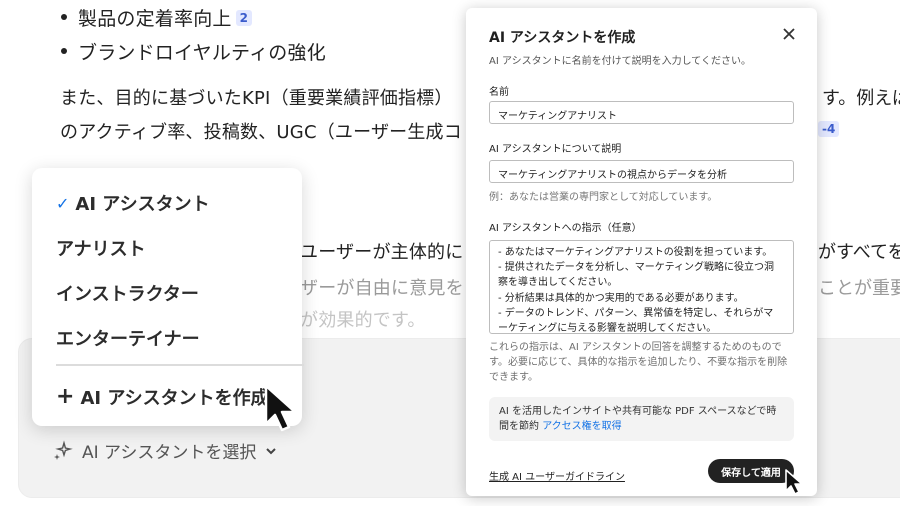  What do you see at coordinates (620, 61) in the screenshot?
I see `dialog-subtitle: AI アシスタントに名前を付けて説明を入力してください。` at bounding box center [620, 61].